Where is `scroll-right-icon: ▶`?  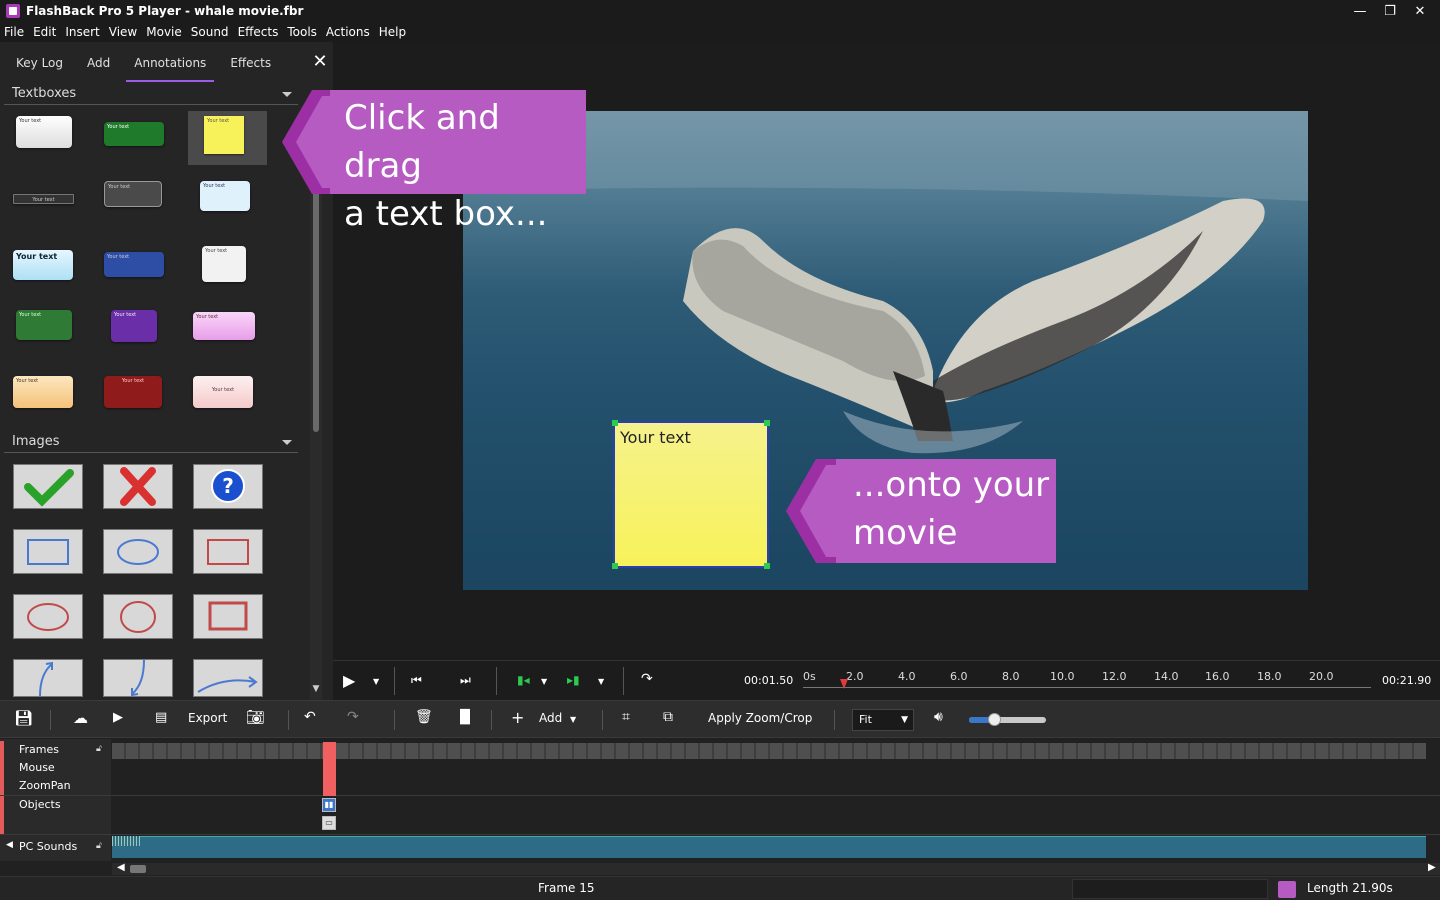 scroll-right-icon: ▶ is located at coordinates (1432, 867).